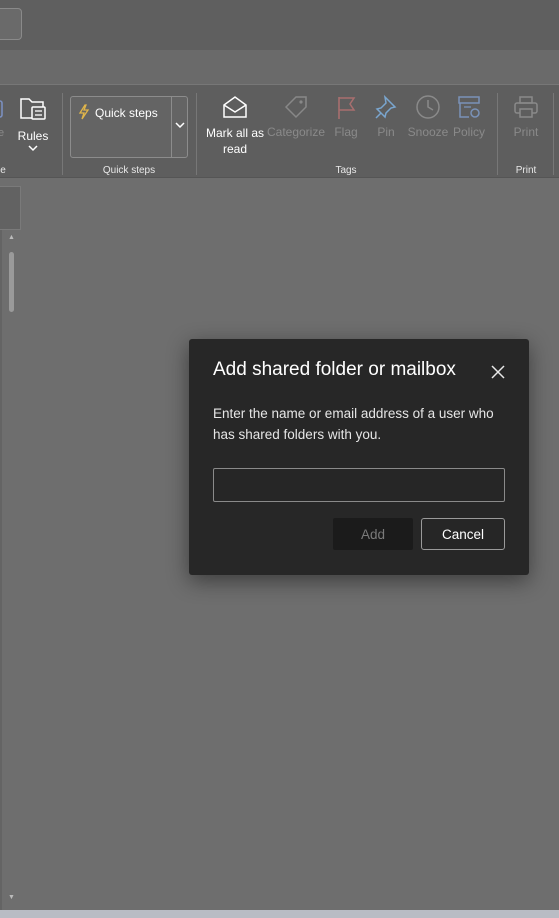  I want to click on policy-button: Policy, so click(469, 116).